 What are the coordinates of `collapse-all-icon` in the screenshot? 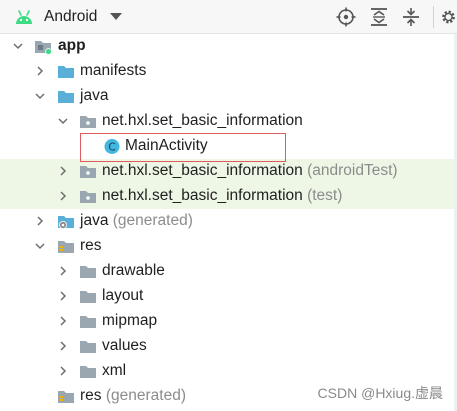 It's located at (411, 17).